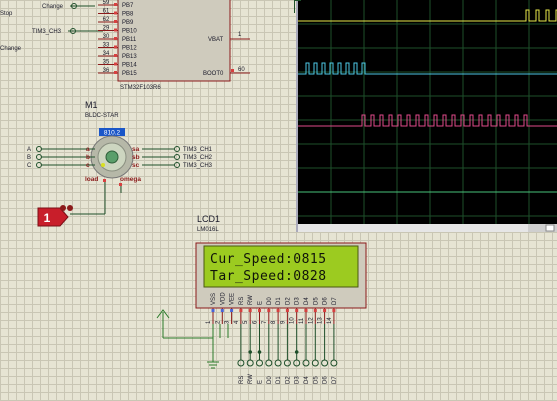  I want to click on mcu-pin-name: PB12, so click(129, 49).